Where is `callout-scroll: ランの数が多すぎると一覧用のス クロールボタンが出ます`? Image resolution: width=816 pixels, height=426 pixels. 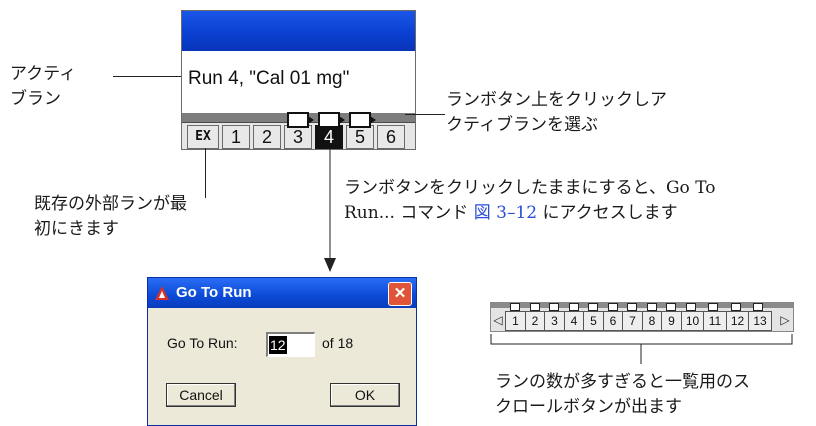
callout-scroll: ランの数が多すぎると一覧用のス クロールボタンが出ます is located at coordinates (622, 395).